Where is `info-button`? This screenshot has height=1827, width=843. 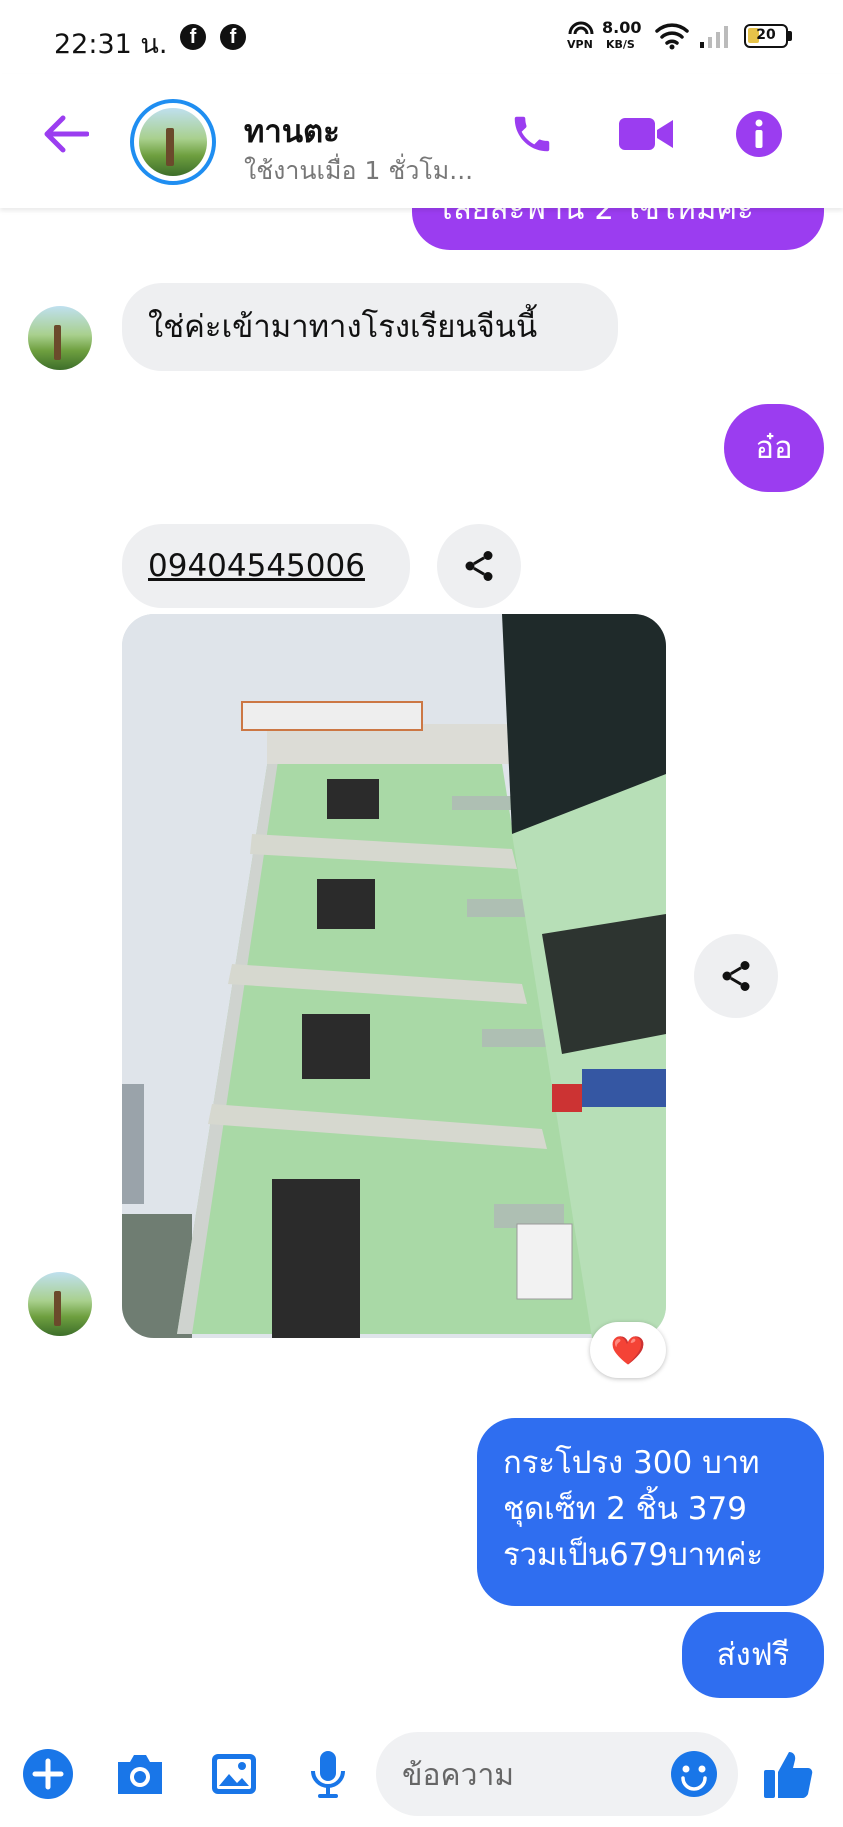
info-button is located at coordinates (759, 134).